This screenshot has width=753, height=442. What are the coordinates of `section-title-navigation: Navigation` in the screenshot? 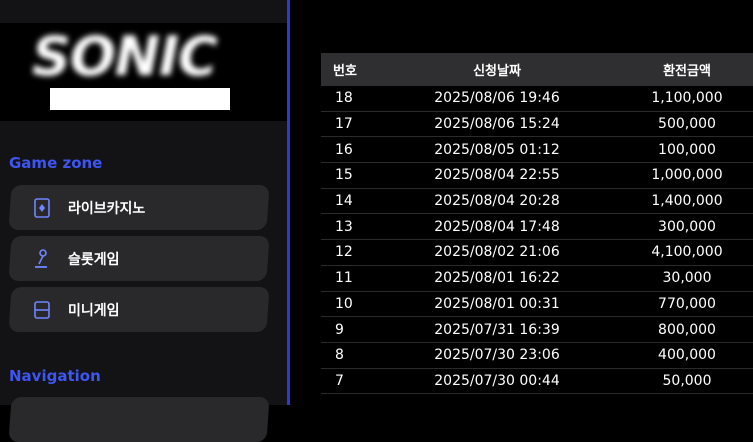 It's located at (55, 376).